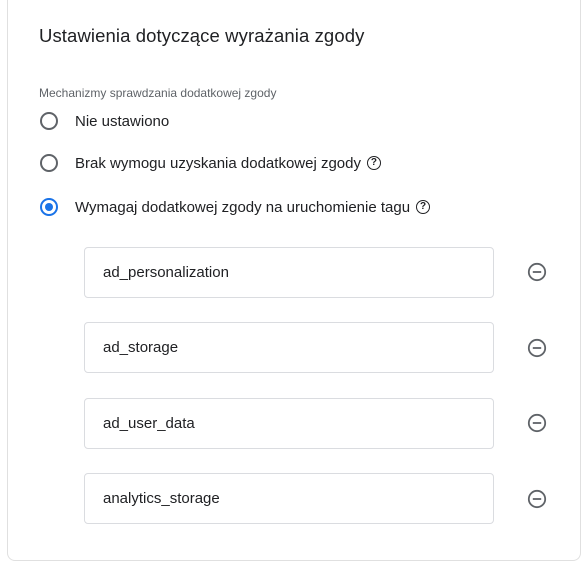  What do you see at coordinates (122, 121) in the screenshot?
I see `radio-label-not-set: Nie ustawiono` at bounding box center [122, 121].